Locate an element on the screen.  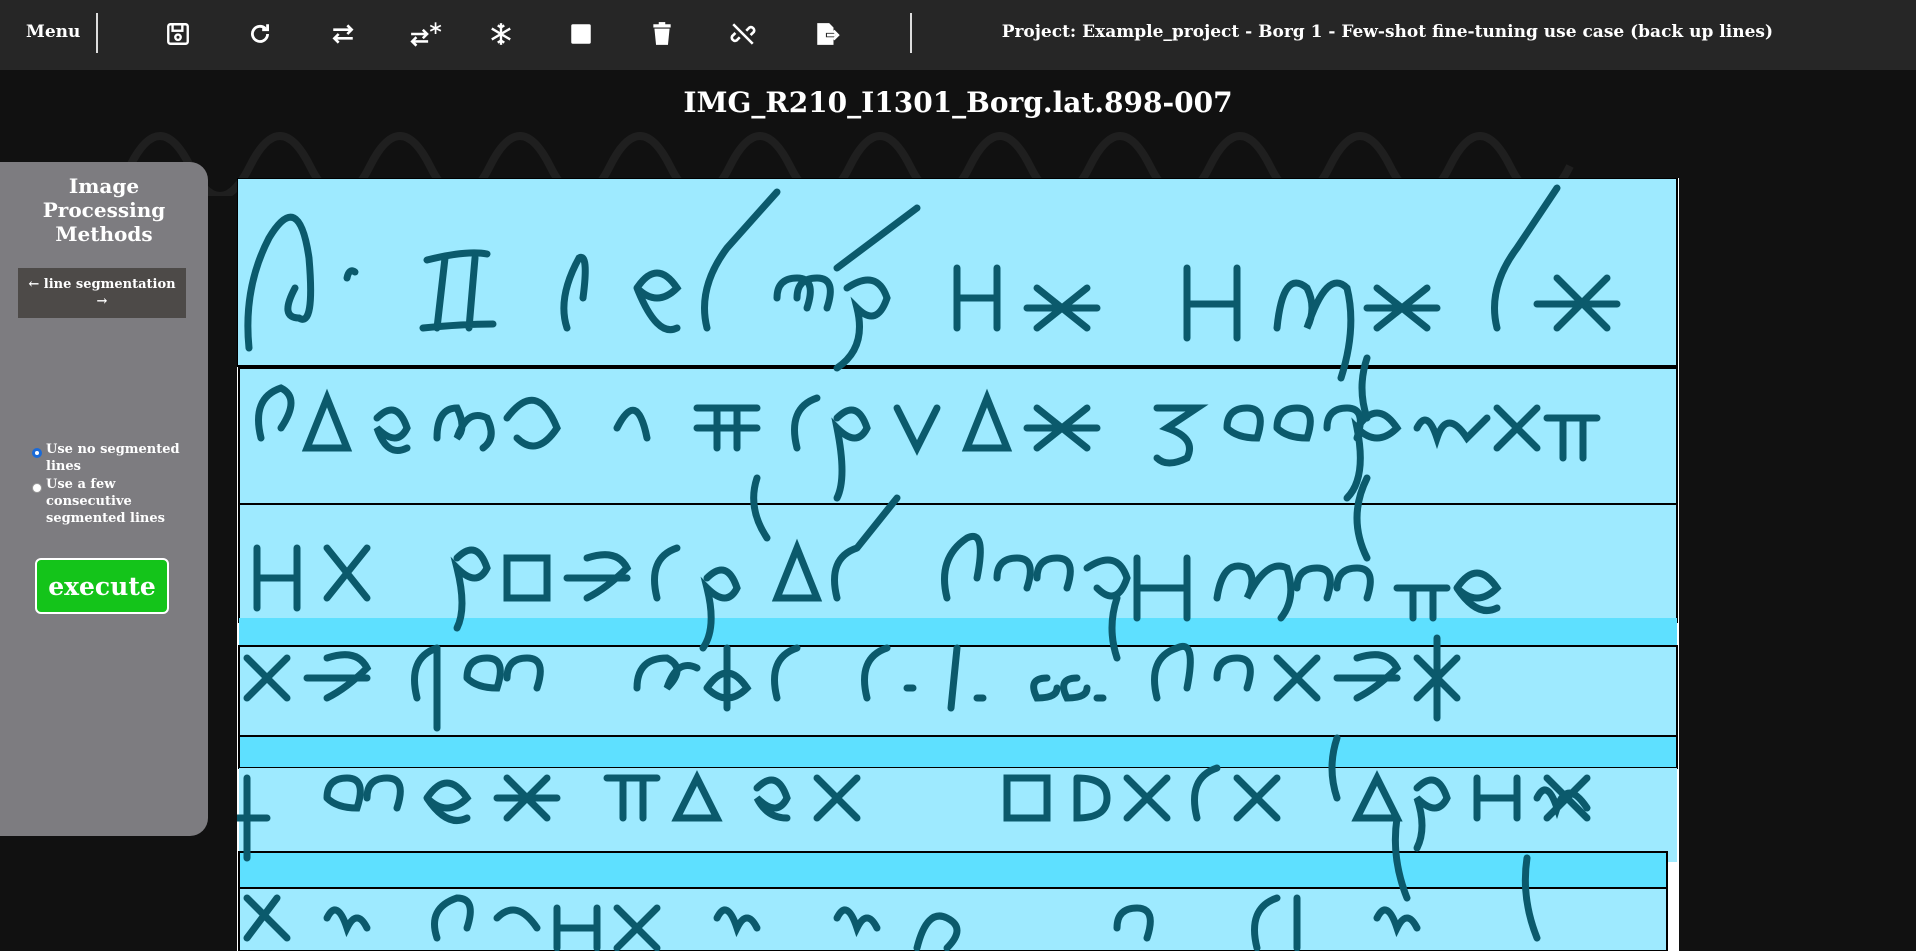
option-label: Use a few consecutive segmented lines is located at coordinates (105, 501).